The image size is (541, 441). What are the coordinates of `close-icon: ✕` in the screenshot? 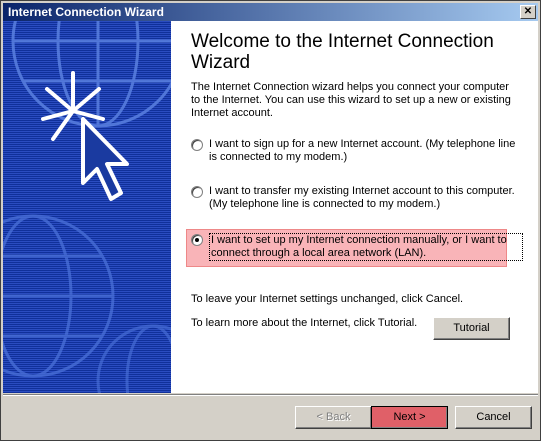 It's located at (528, 11).